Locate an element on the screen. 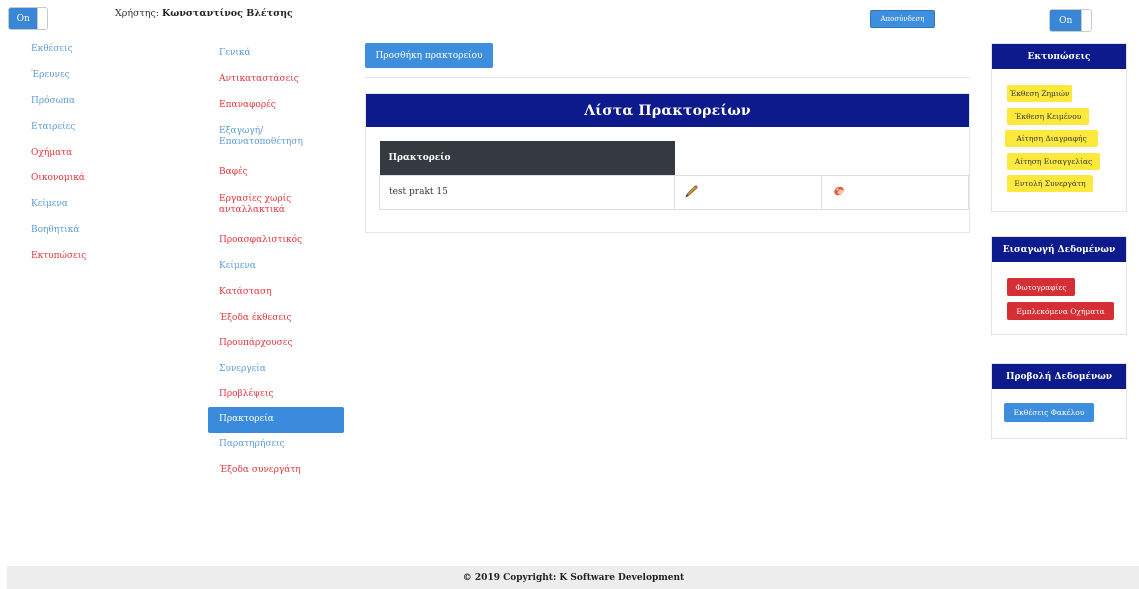 Image resolution: width=1139 pixels, height=589 pixels. table-header-row: Πρακτορείο is located at coordinates (674, 158).